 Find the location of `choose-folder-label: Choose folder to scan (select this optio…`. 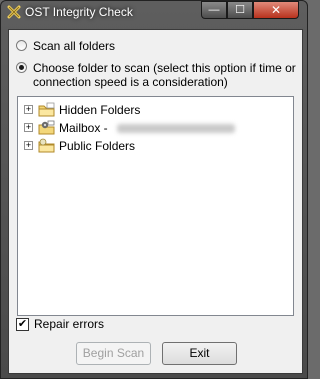

choose-folder-label: Choose folder to scan (select this optio… is located at coordinates (169, 75).